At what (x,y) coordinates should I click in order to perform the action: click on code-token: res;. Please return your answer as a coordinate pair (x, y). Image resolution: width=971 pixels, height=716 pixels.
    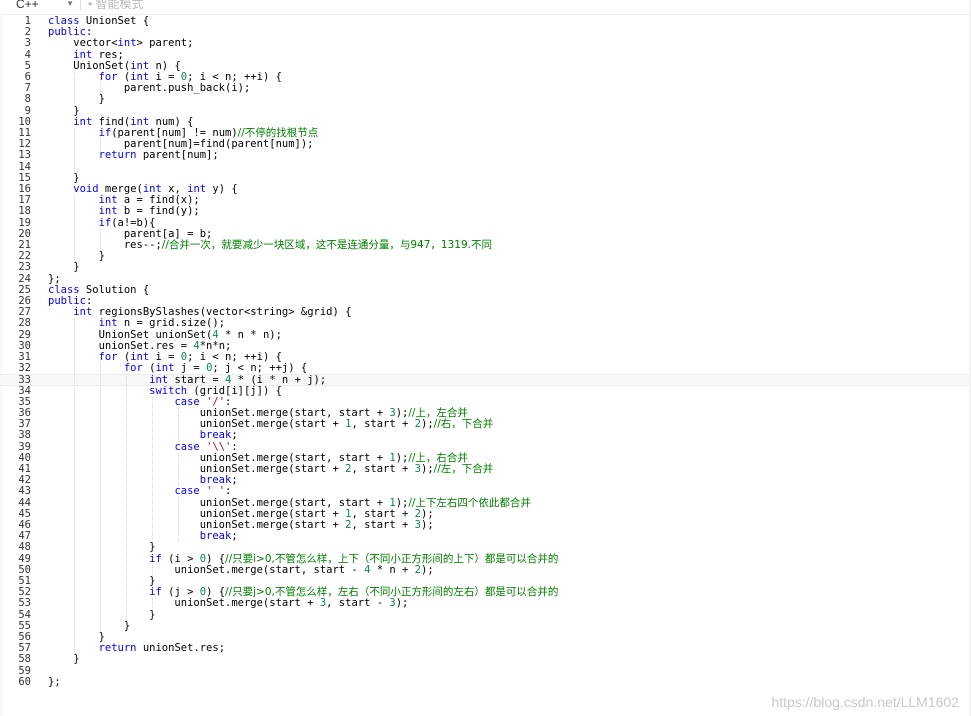
    Looking at the image, I should click on (108, 54).